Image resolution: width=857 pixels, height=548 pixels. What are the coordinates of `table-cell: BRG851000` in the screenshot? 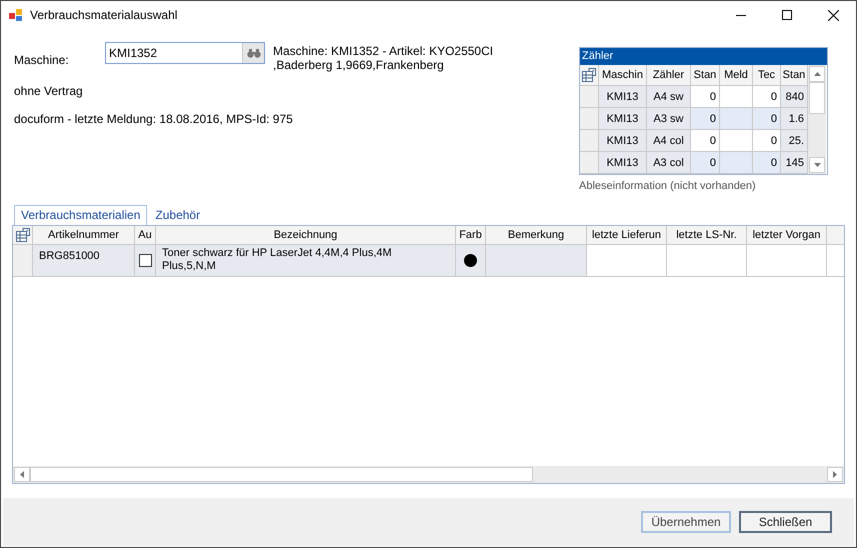 It's located at (84, 260).